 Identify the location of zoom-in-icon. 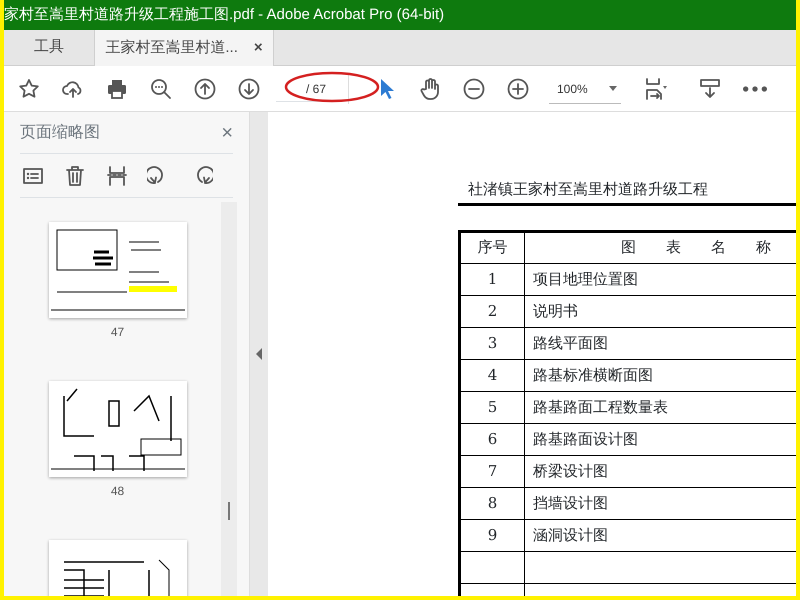
(518, 88).